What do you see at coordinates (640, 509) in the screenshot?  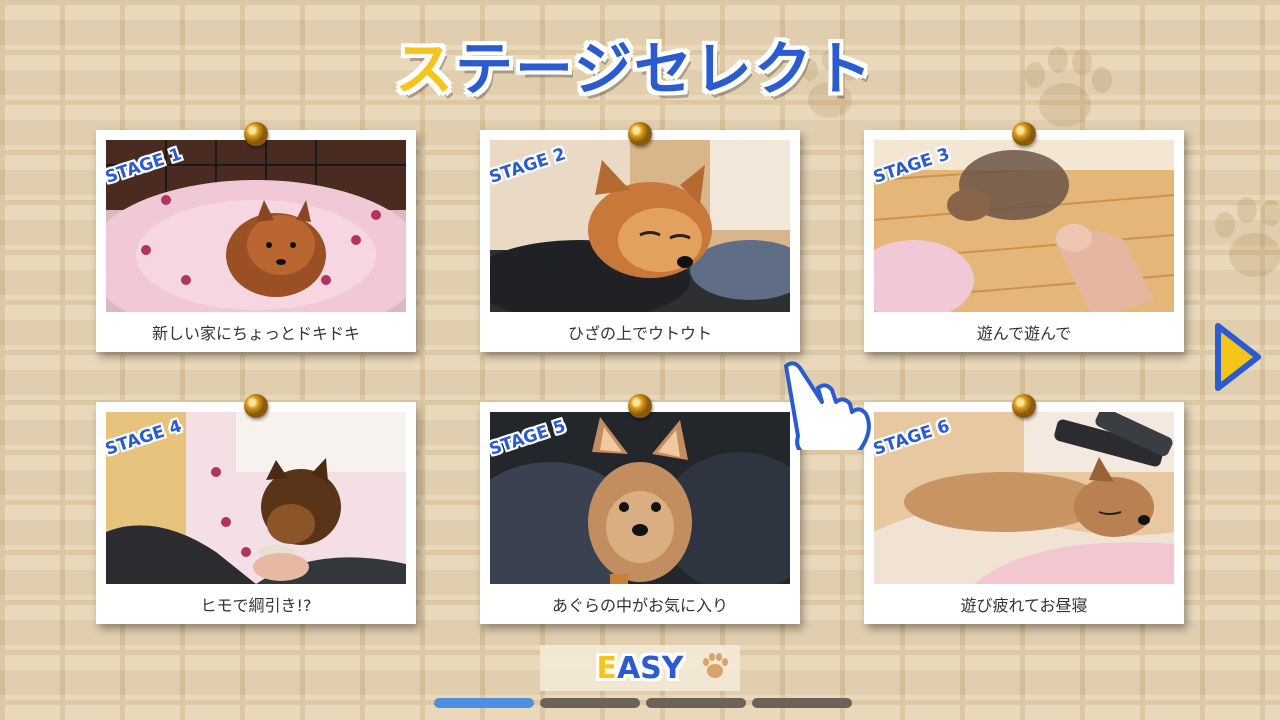 I see `stage-card-5: STAGE 5 あぐらの中がお気に入り` at bounding box center [640, 509].